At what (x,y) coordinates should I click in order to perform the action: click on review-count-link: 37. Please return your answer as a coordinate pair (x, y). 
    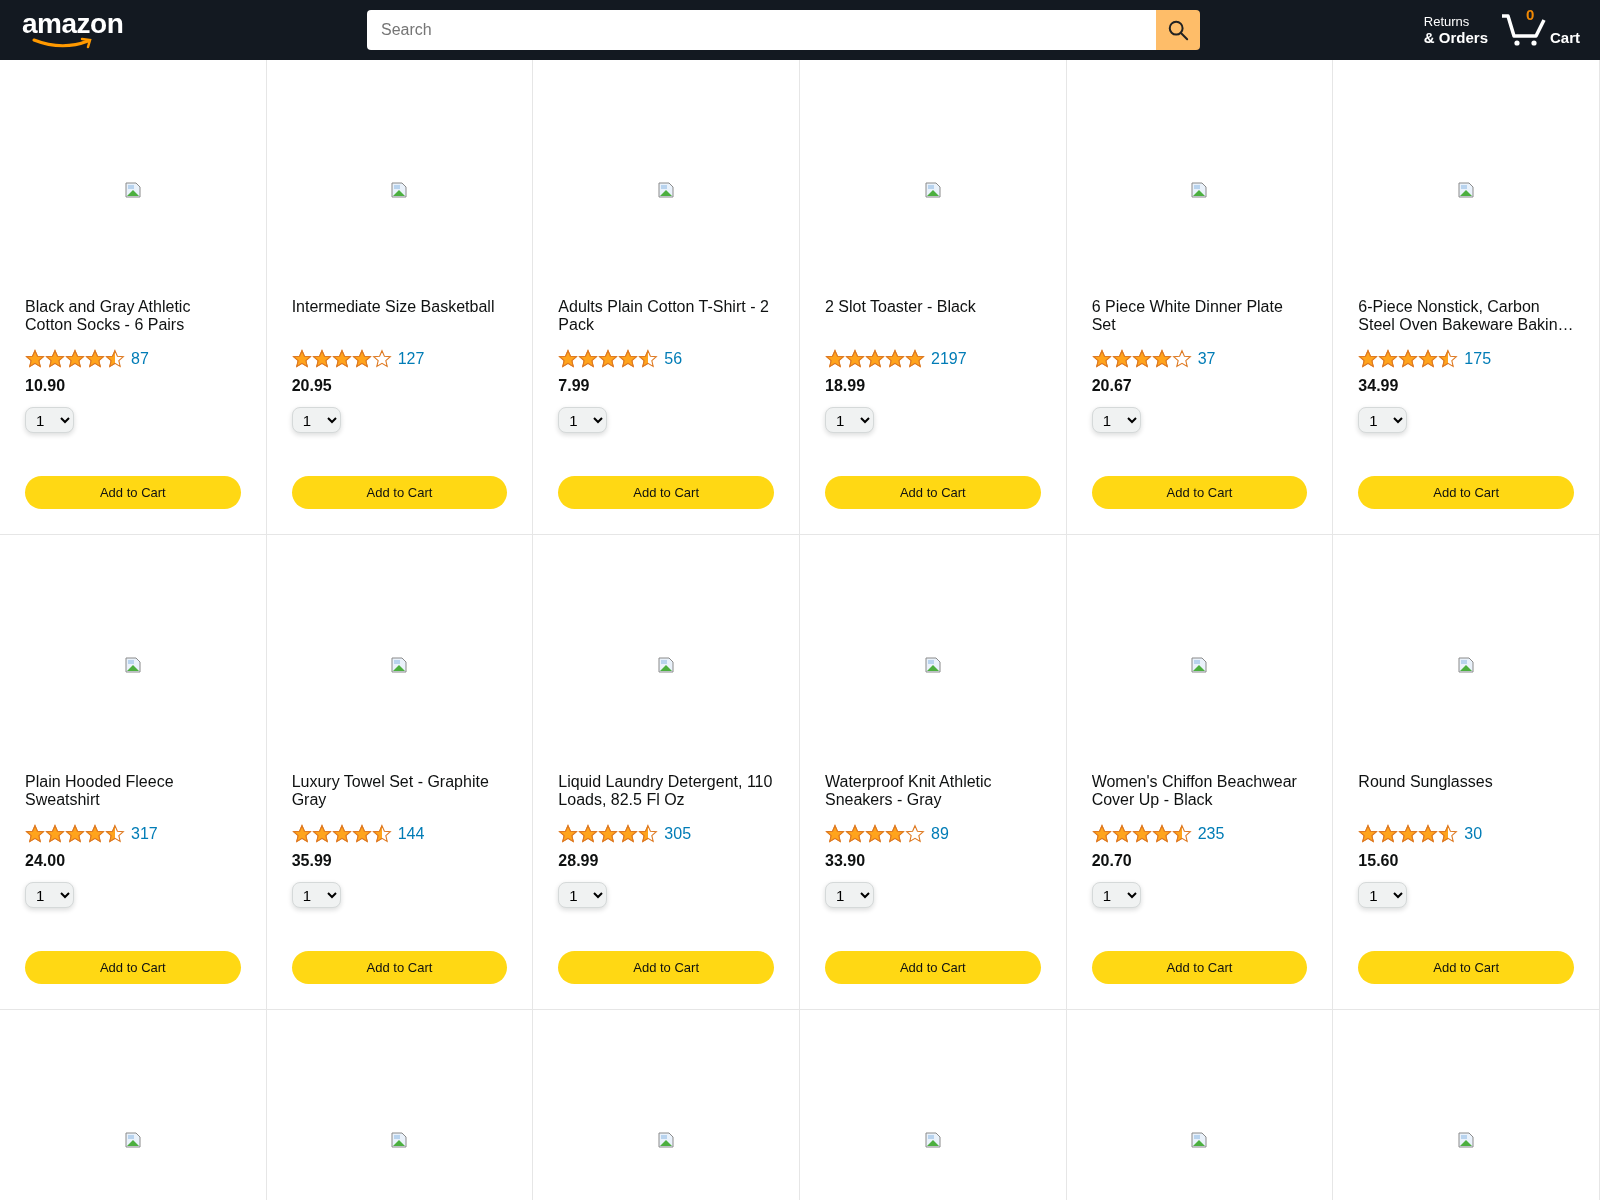
    Looking at the image, I should click on (1206, 359).